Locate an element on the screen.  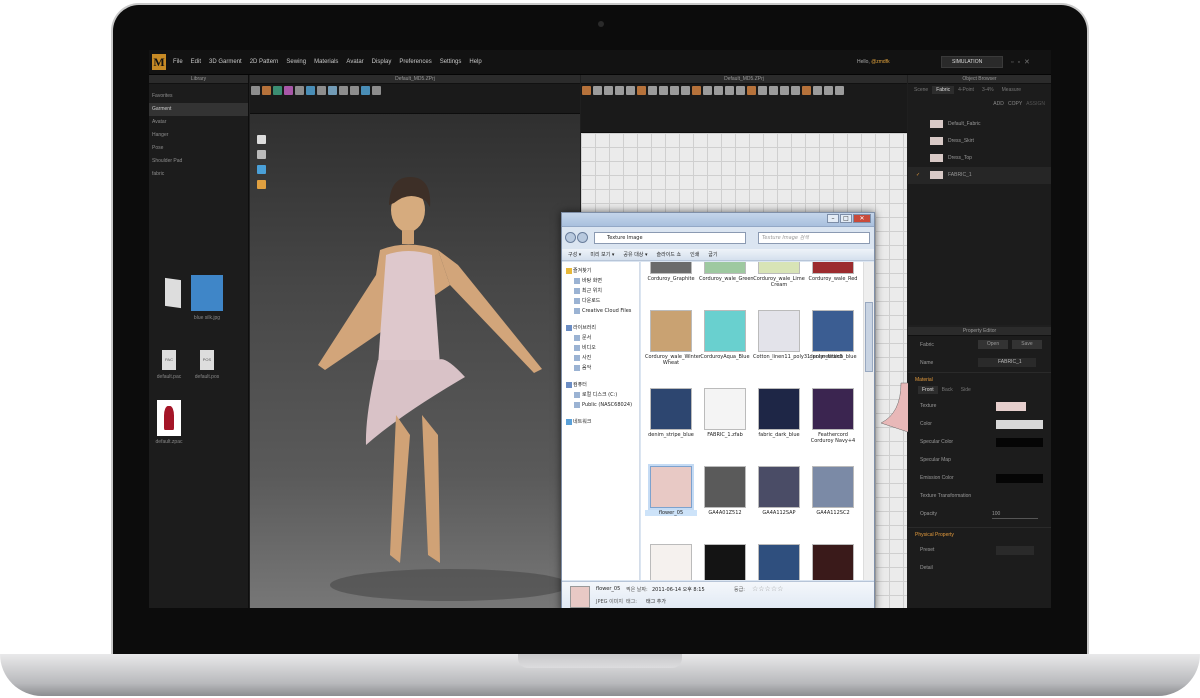
file-tile: Corduroy_wale_Red is located at coordinates (833, 272).